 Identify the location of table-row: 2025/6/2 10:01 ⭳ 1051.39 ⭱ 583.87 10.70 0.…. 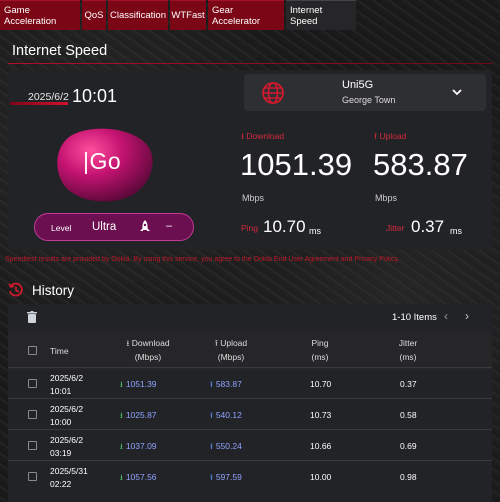
(250, 382).